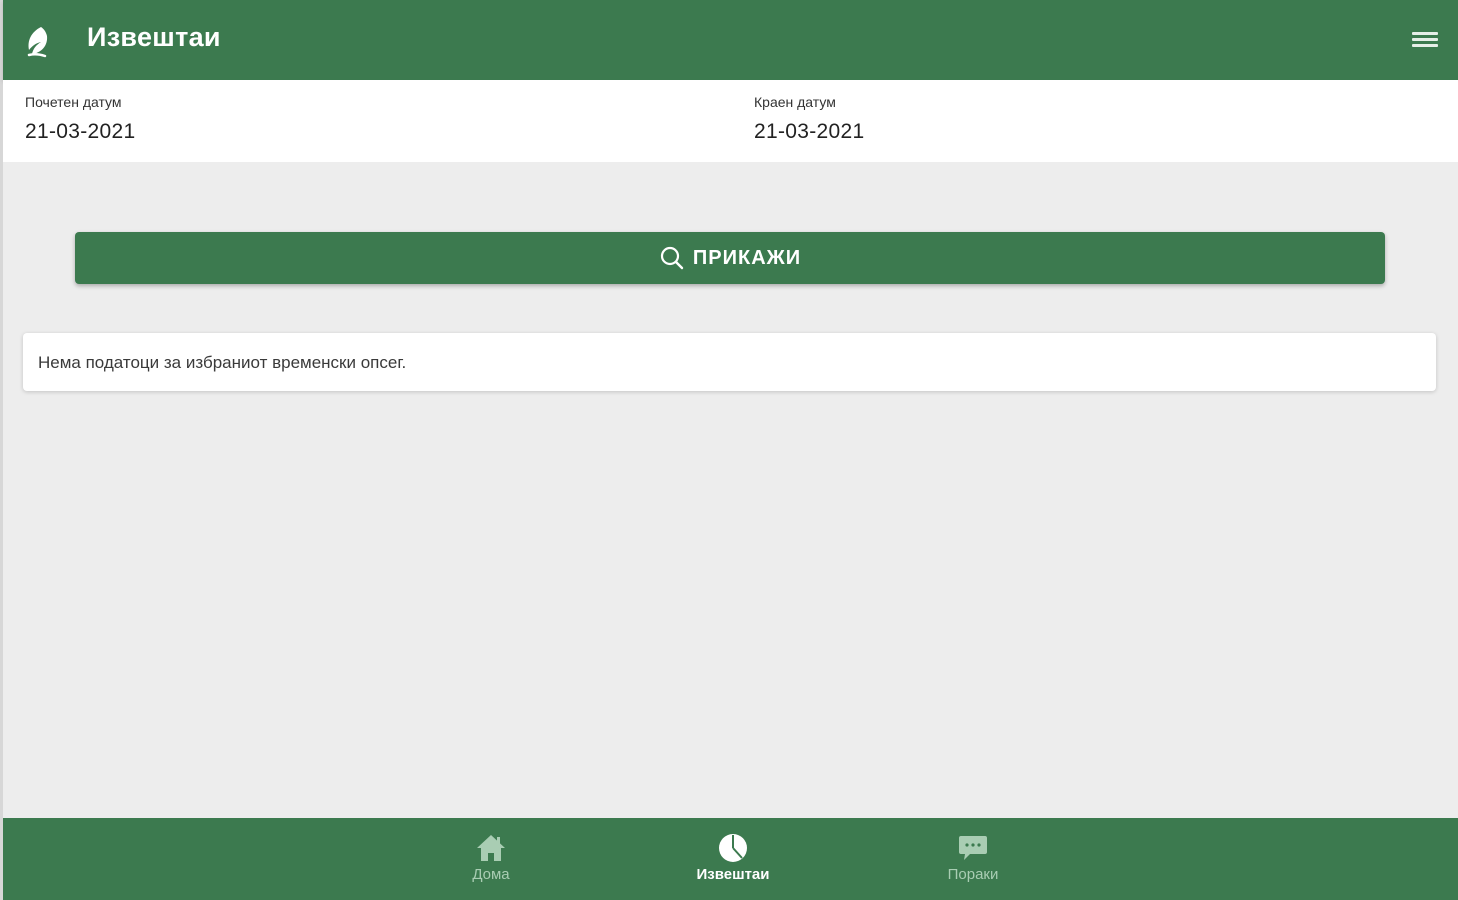 The width and height of the screenshot is (1458, 900). Describe the element at coordinates (973, 874) in the screenshot. I see `tab-messages-label: Пораки` at that location.